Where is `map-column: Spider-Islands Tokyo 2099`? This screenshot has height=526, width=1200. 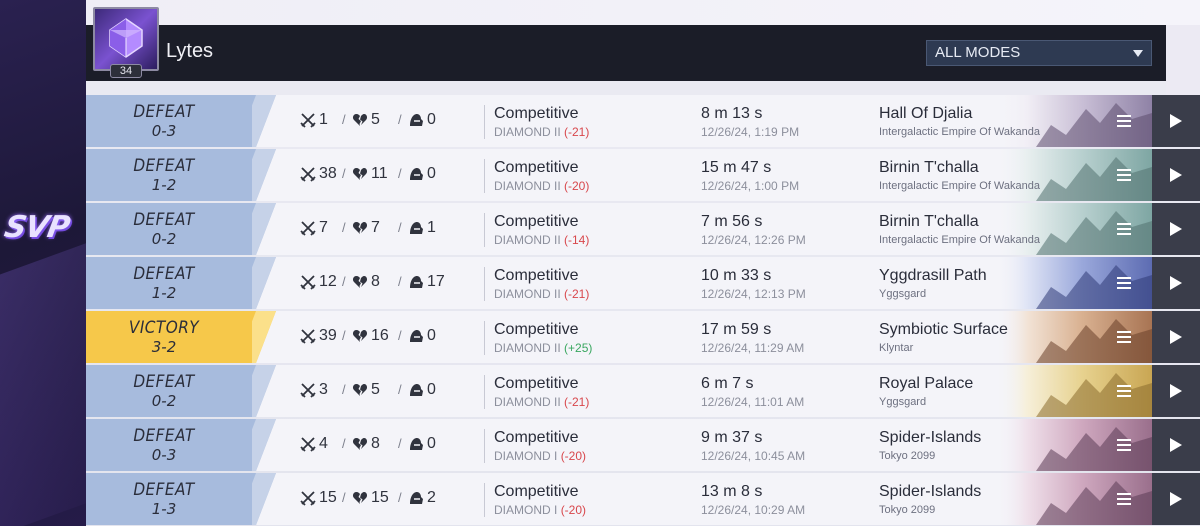 map-column: Spider-Islands Tokyo 2099 is located at coordinates (930, 446).